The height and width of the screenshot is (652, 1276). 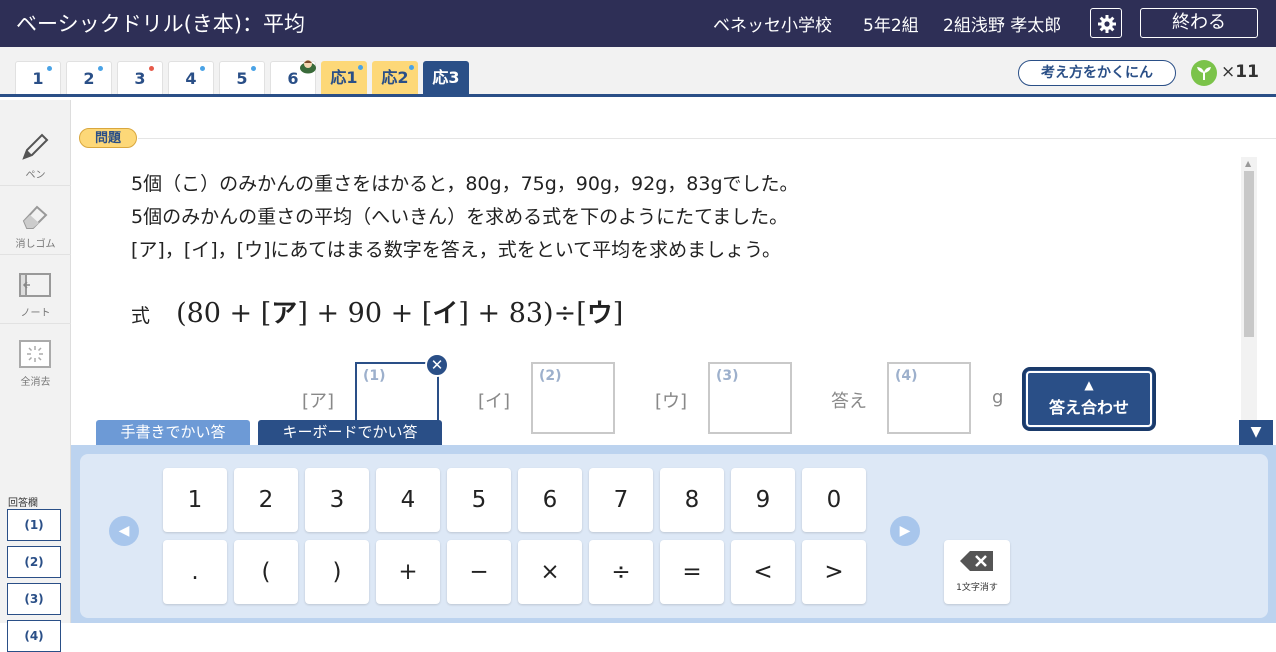 I want to click on answer-slot-2: (2), so click(x=34, y=562).